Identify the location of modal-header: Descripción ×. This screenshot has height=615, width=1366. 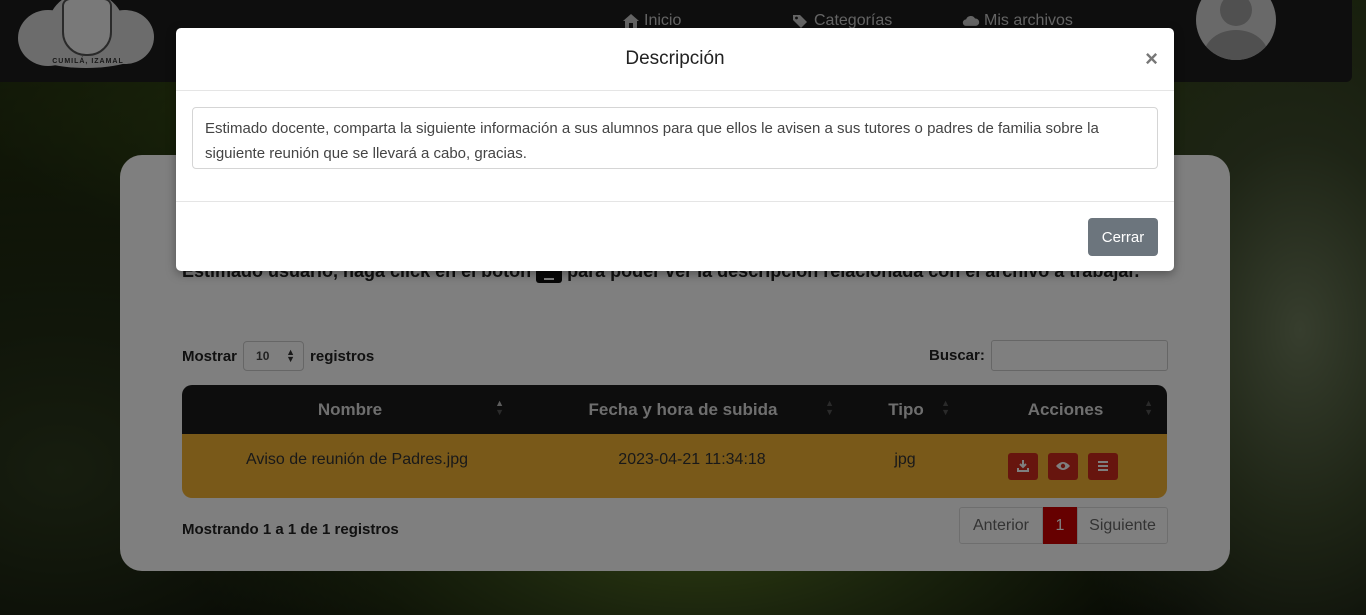
(675, 59).